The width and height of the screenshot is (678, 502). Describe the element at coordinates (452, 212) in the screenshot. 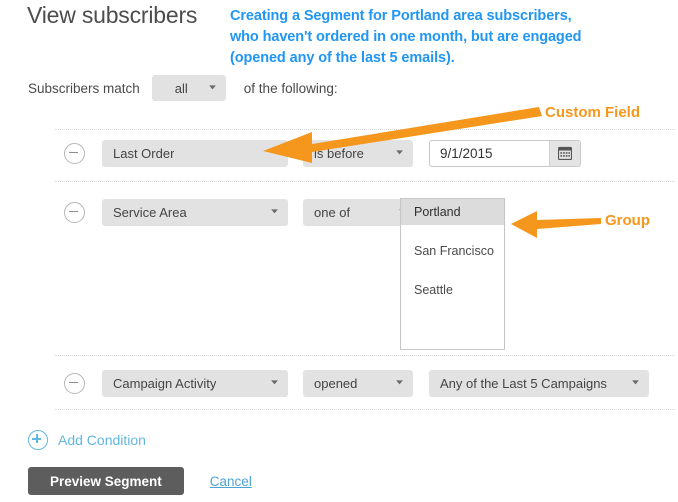

I see `listbox-option-portland: Portland` at that location.